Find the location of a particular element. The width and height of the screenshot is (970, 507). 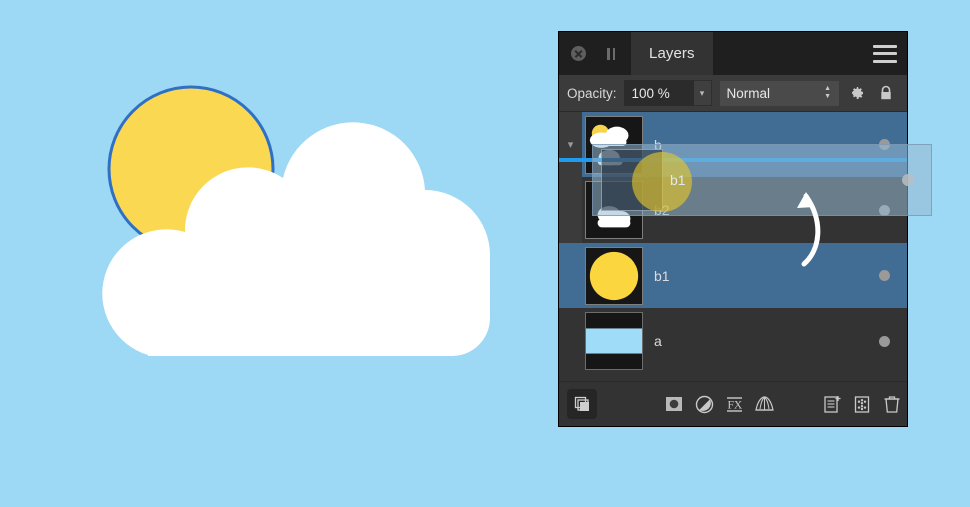

layer-name-b2: b2 is located at coordinates (662, 210).